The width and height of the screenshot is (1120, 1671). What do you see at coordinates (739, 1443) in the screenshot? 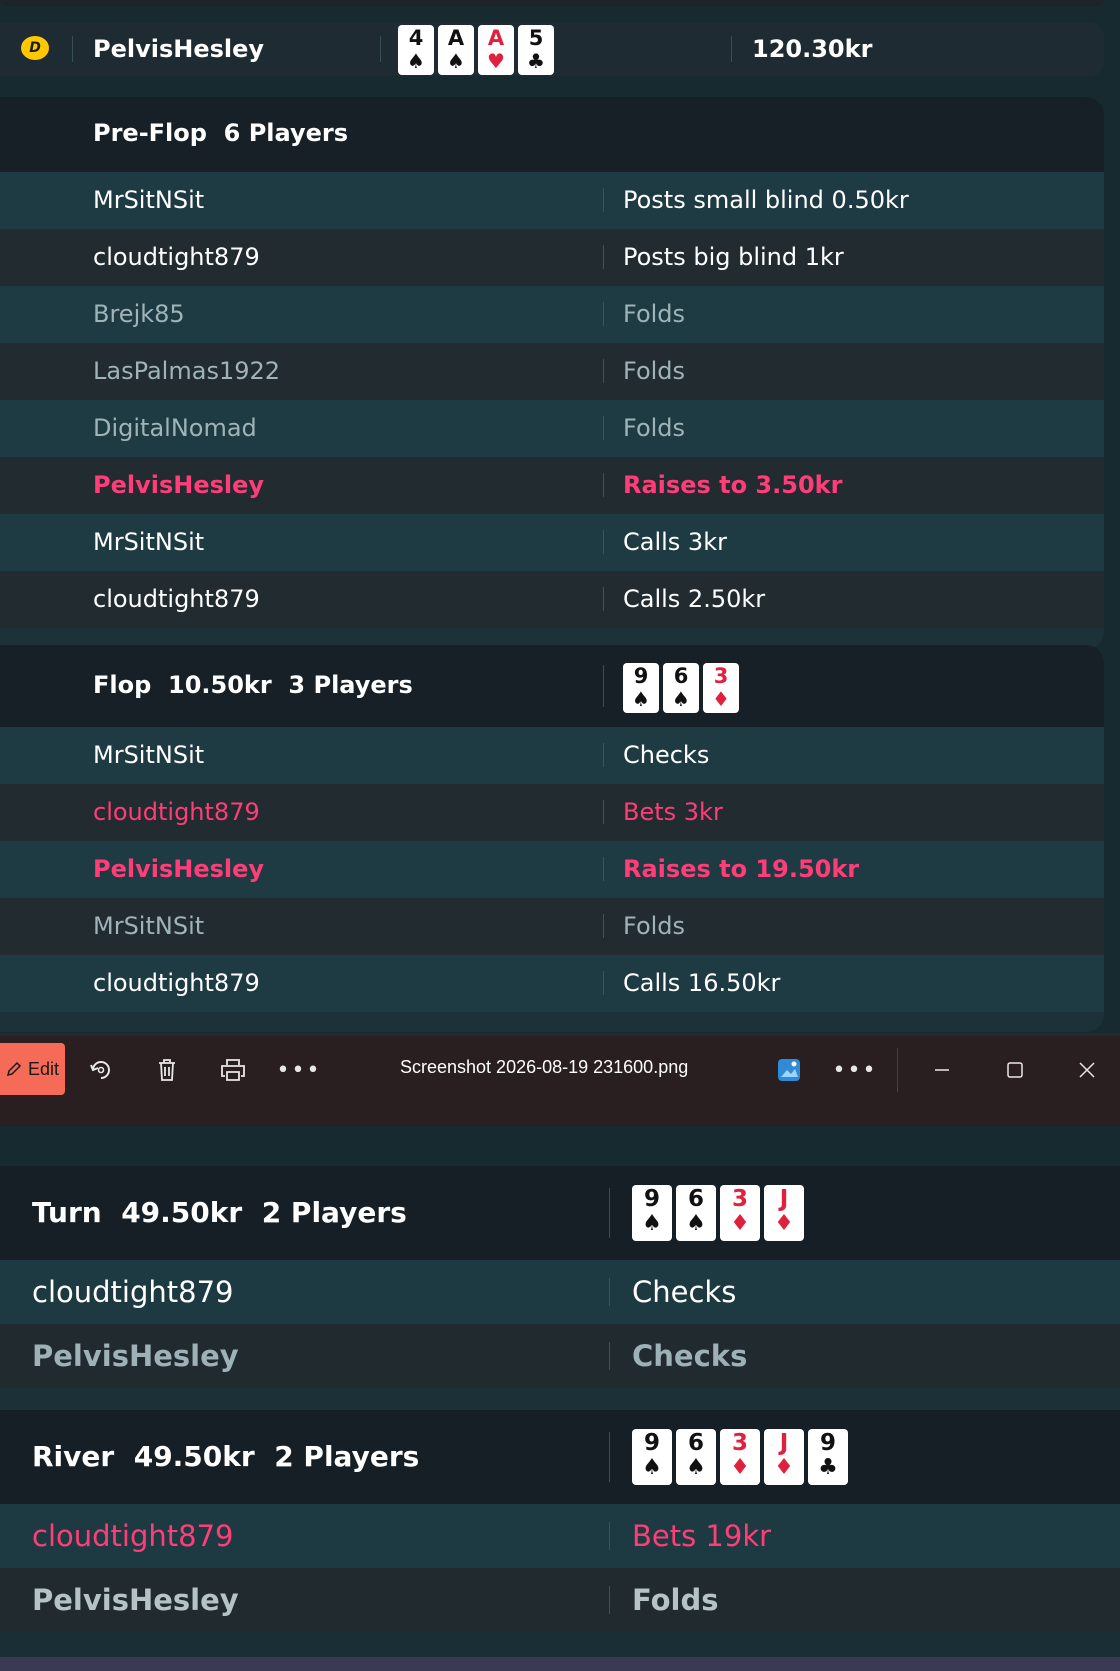
I see `card-rank: 3` at bounding box center [739, 1443].